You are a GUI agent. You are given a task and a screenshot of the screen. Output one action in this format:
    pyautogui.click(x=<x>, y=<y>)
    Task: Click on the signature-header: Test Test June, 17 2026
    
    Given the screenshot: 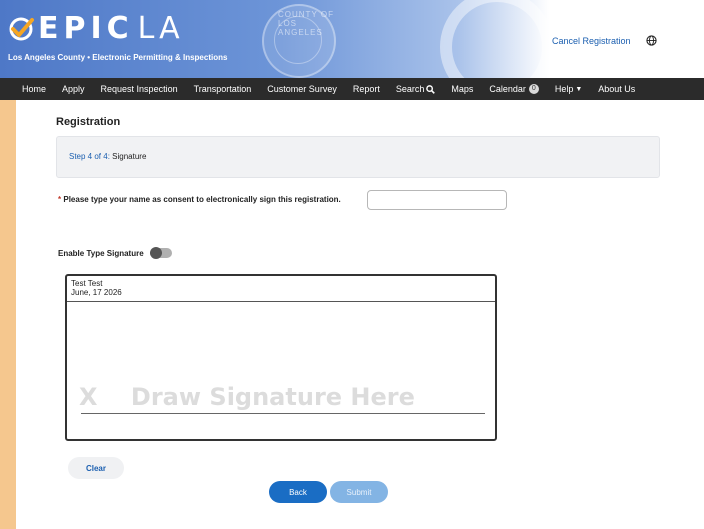 What is the action you would take?
    pyautogui.click(x=281, y=289)
    